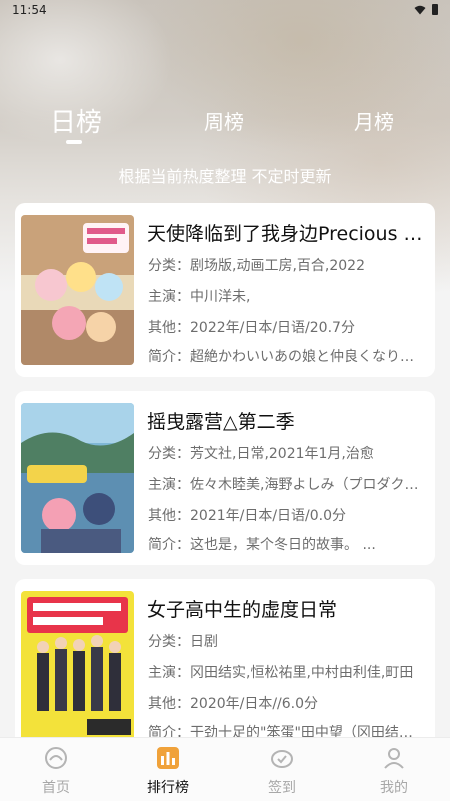 This screenshot has width=450, height=801. What do you see at coordinates (242, 610) in the screenshot?
I see `item-title: 女子高中生的虚度日常` at bounding box center [242, 610].